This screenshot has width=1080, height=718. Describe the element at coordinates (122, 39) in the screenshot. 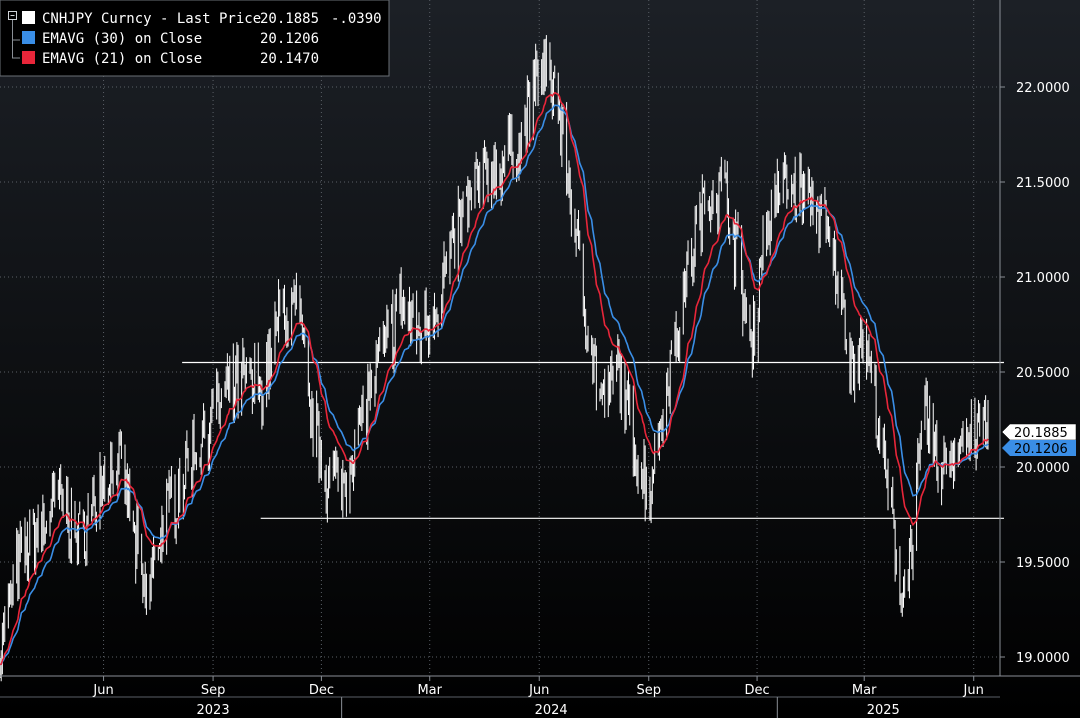

I see `legend-label: EMAVG (30) on Close` at that location.